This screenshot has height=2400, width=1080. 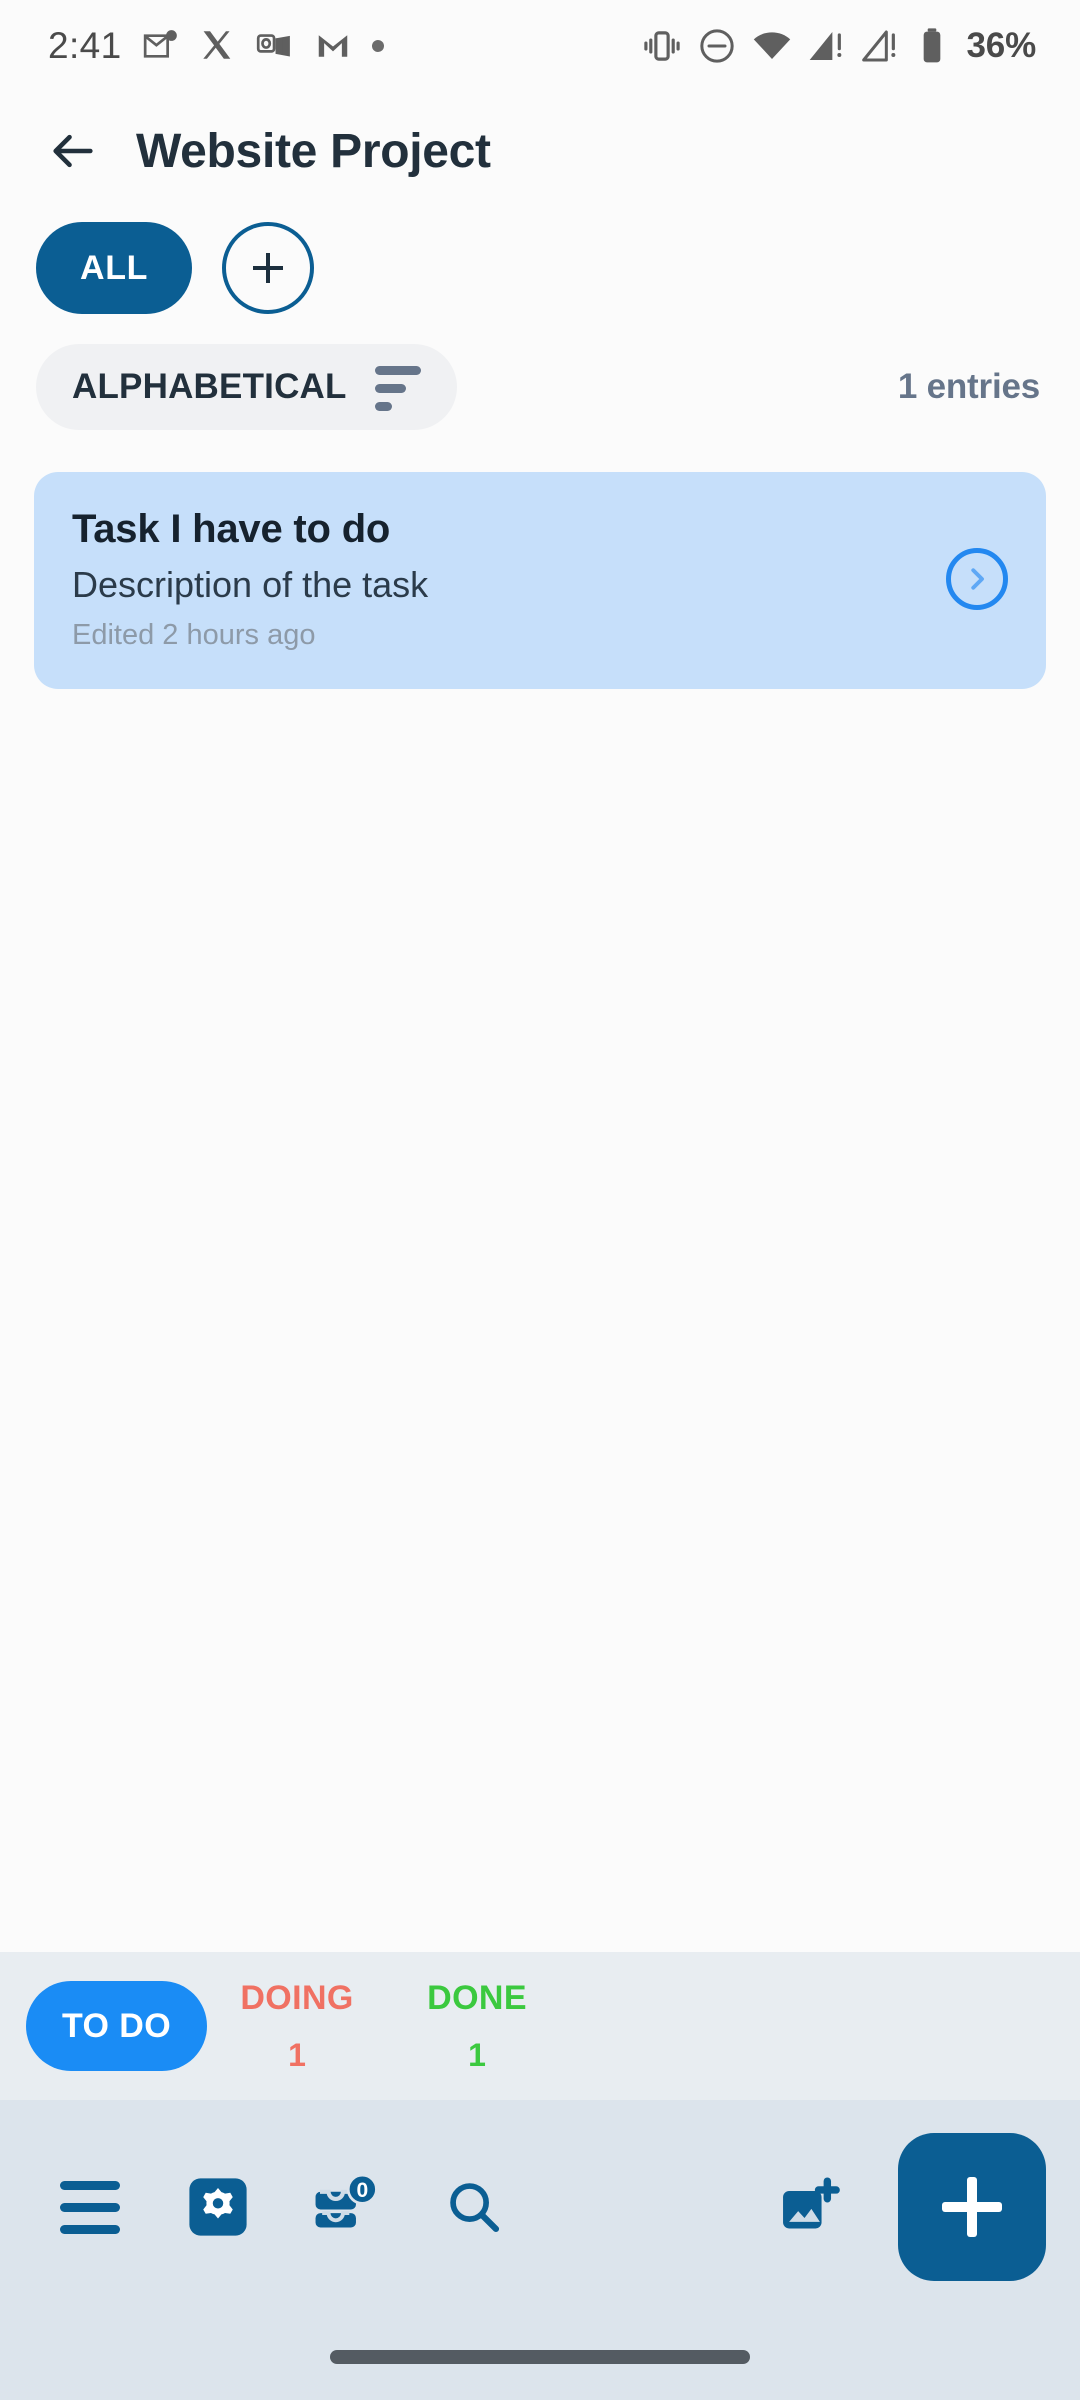 I want to click on bottom-nav-left-group: 0, so click(x=412, y=2207).